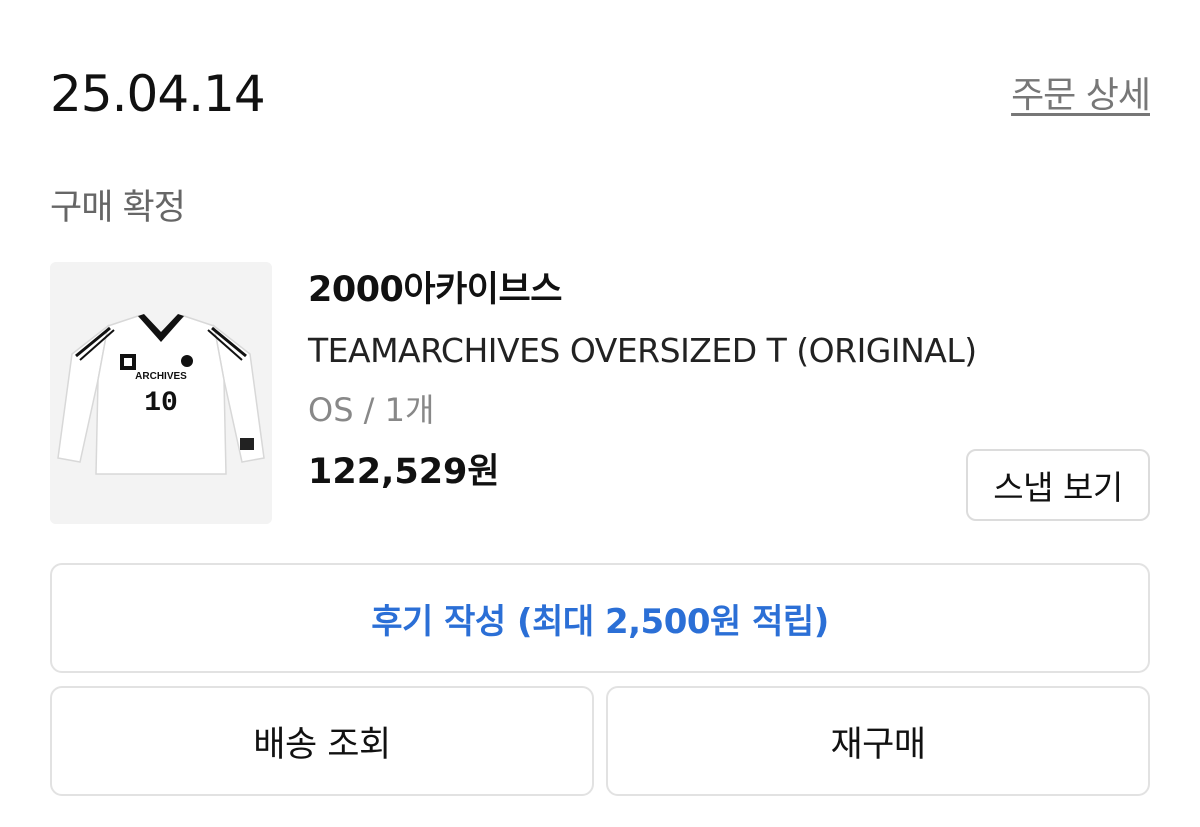 The height and width of the screenshot is (827, 1200). I want to click on track-delivery-button: 배송 조회, so click(322, 741).